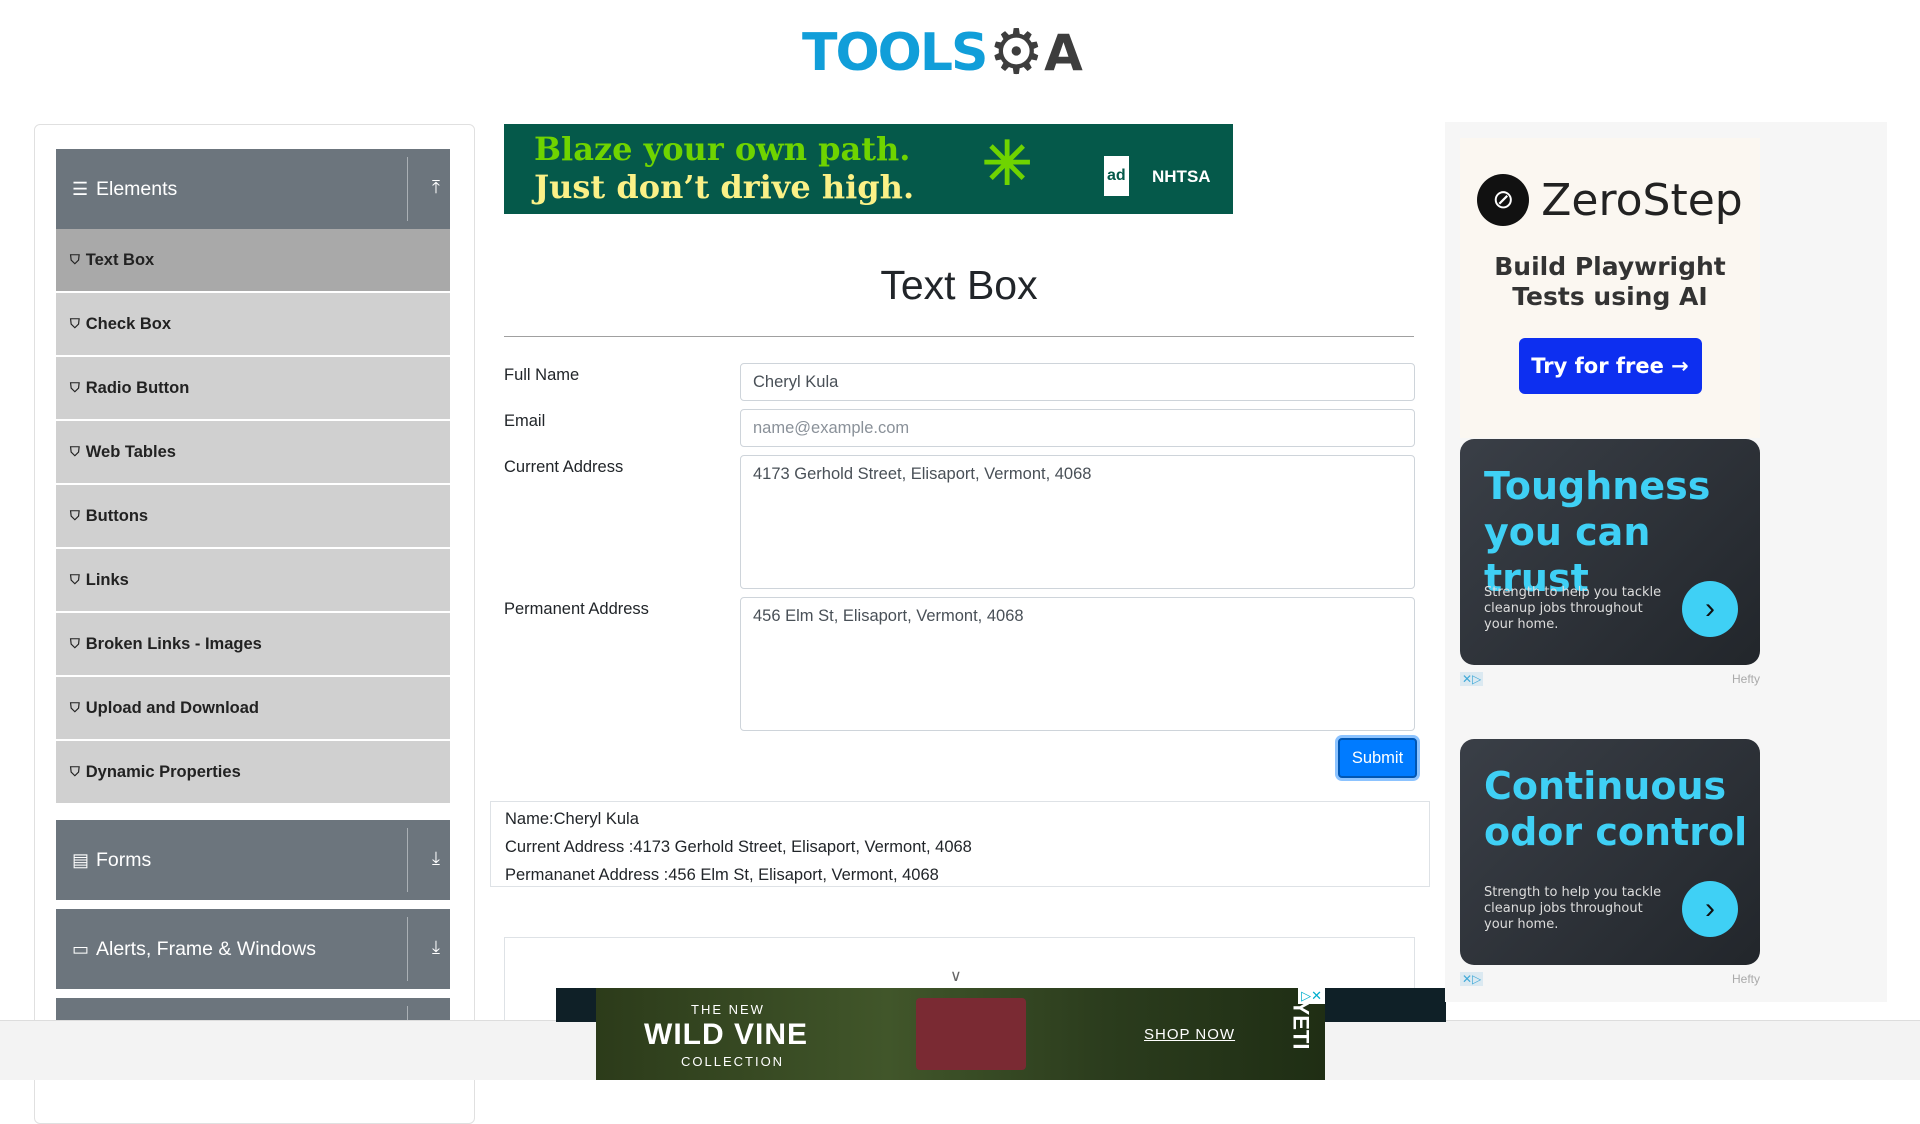  I want to click on full-name-value: Cheryl Kula, so click(796, 381).